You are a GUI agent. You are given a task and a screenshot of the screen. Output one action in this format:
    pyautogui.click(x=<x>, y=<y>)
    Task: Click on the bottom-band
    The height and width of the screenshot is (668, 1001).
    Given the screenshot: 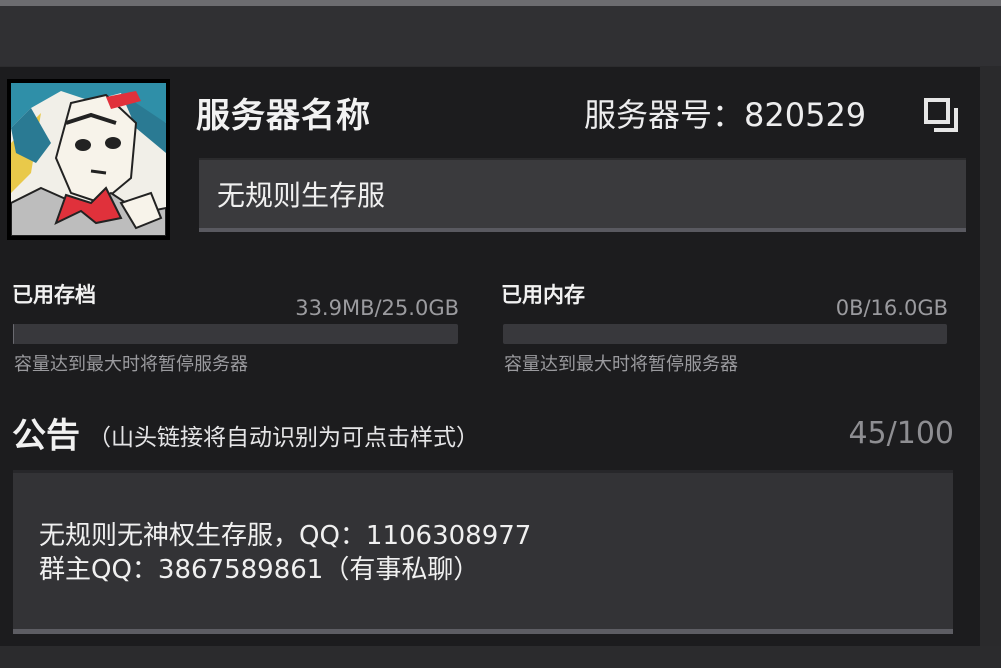 What is the action you would take?
    pyautogui.click(x=500, y=657)
    